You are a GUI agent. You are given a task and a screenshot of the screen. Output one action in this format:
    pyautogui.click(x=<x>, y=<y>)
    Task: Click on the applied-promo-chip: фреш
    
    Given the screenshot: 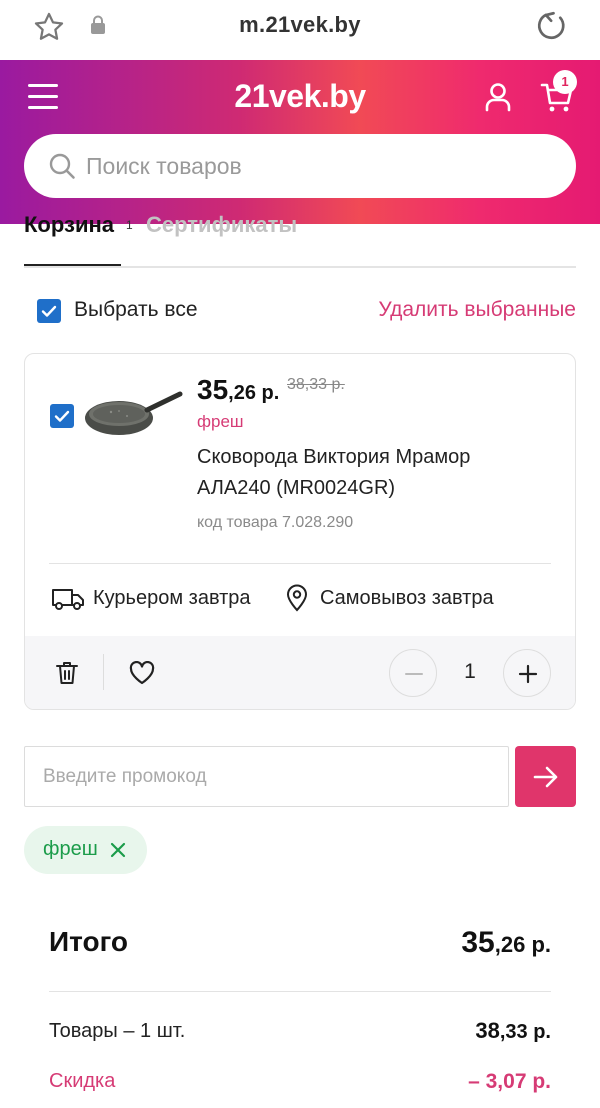 What is the action you would take?
    pyautogui.click(x=85, y=850)
    